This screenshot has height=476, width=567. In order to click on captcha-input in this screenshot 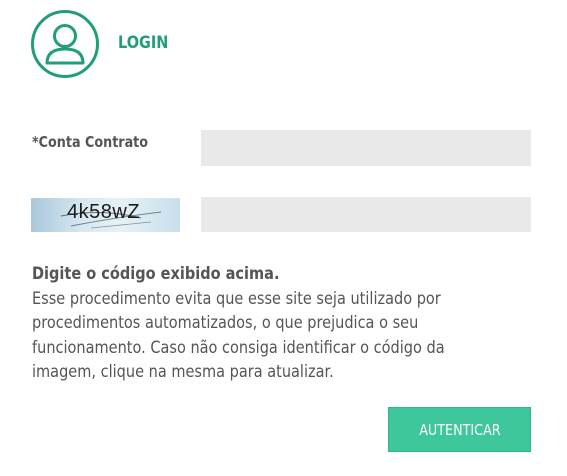, I will do `click(366, 214)`.